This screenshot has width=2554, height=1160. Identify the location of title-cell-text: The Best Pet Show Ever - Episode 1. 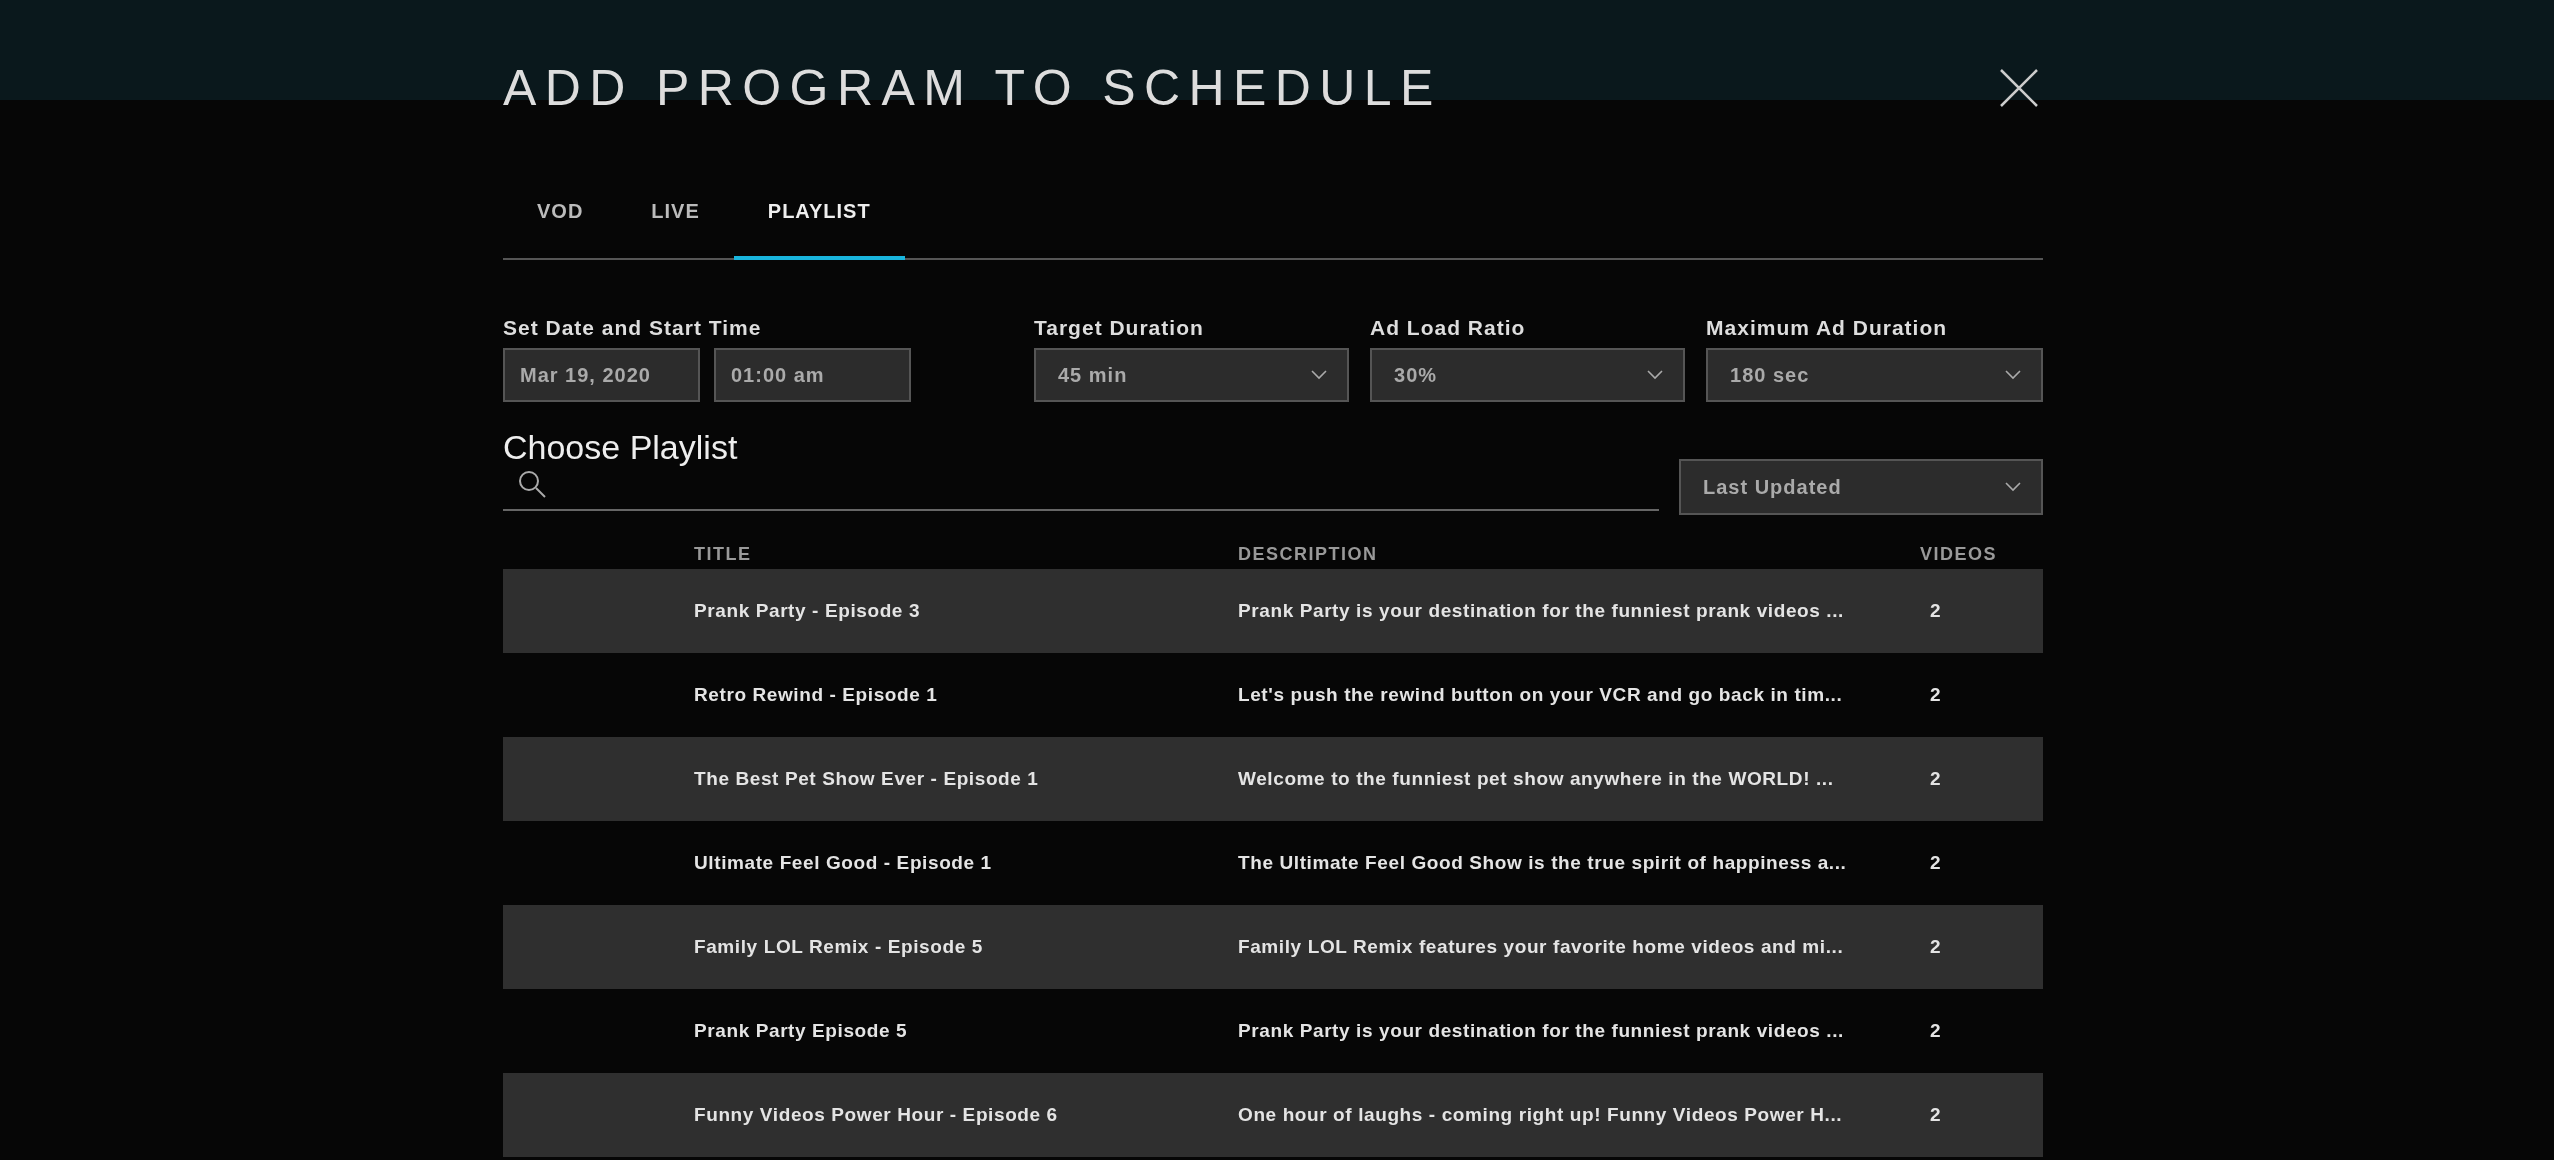
(867, 779).